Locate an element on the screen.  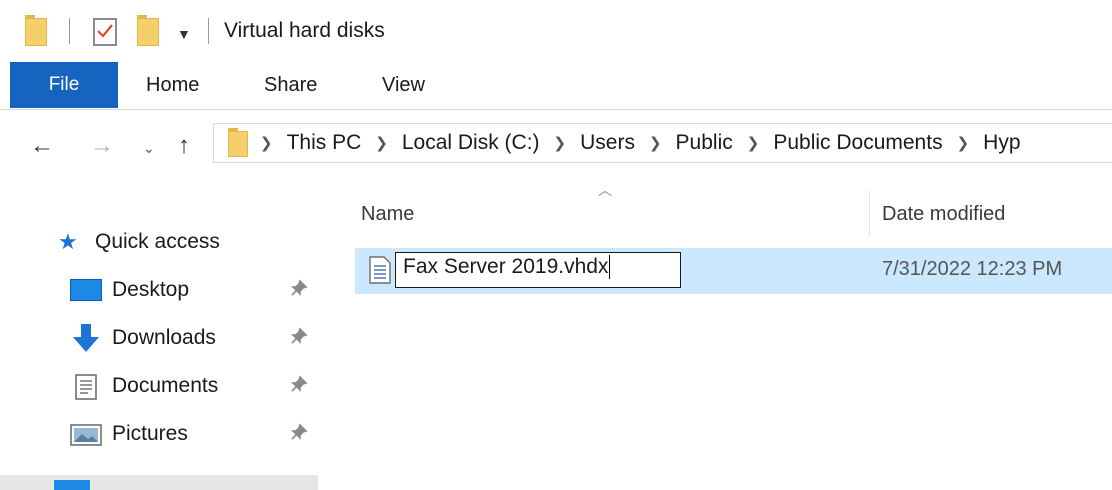
crumb-this-pc: This PC is located at coordinates (324, 143).